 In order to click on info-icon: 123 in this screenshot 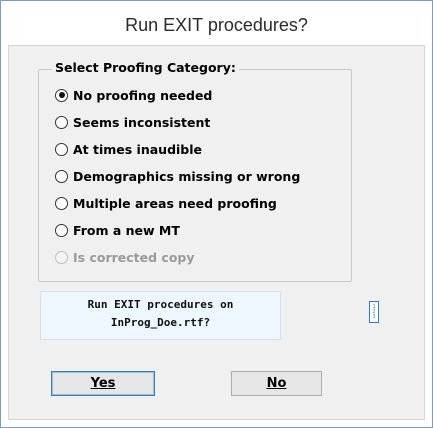, I will do `click(374, 312)`.